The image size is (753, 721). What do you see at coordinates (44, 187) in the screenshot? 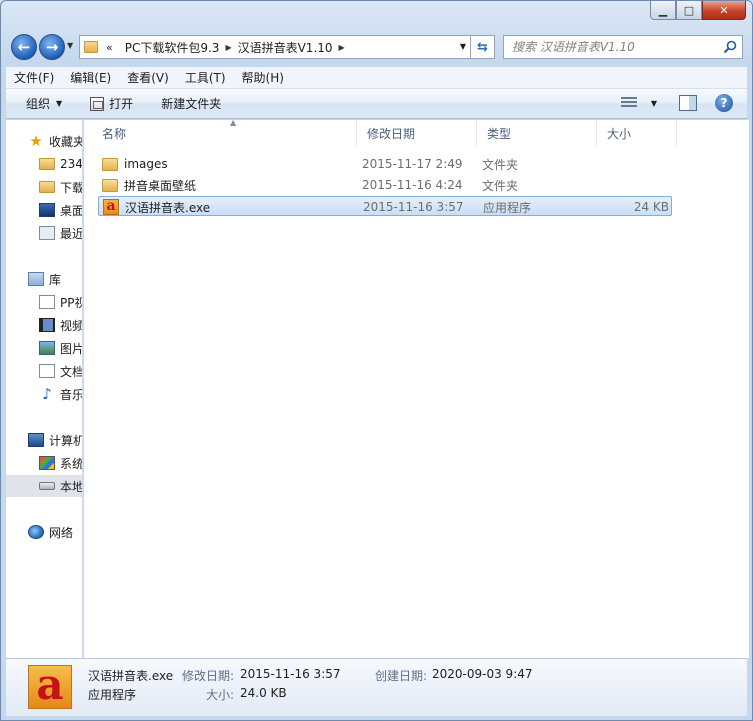
I see `sidebar-item-downloads: 下载` at bounding box center [44, 187].